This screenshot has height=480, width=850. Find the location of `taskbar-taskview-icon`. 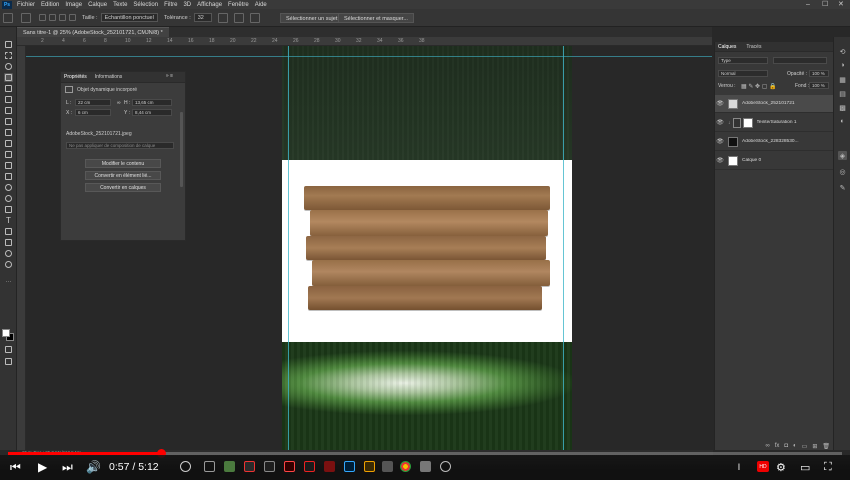

taskbar-taskview-icon is located at coordinates (209, 466).